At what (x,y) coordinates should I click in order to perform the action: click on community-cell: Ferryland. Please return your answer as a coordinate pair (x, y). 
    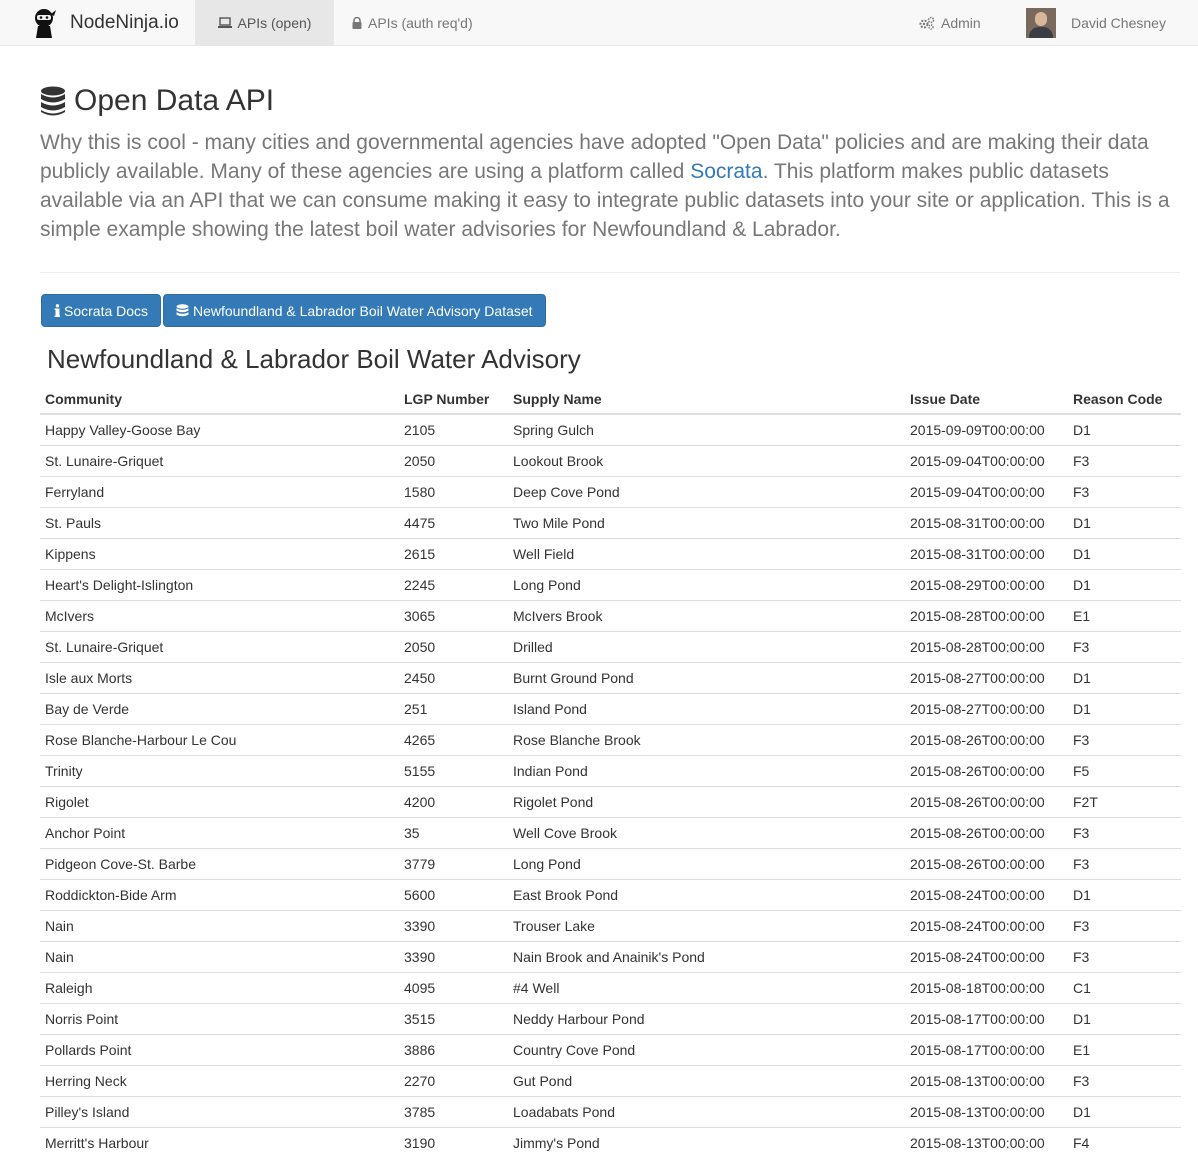
    Looking at the image, I should click on (219, 492).